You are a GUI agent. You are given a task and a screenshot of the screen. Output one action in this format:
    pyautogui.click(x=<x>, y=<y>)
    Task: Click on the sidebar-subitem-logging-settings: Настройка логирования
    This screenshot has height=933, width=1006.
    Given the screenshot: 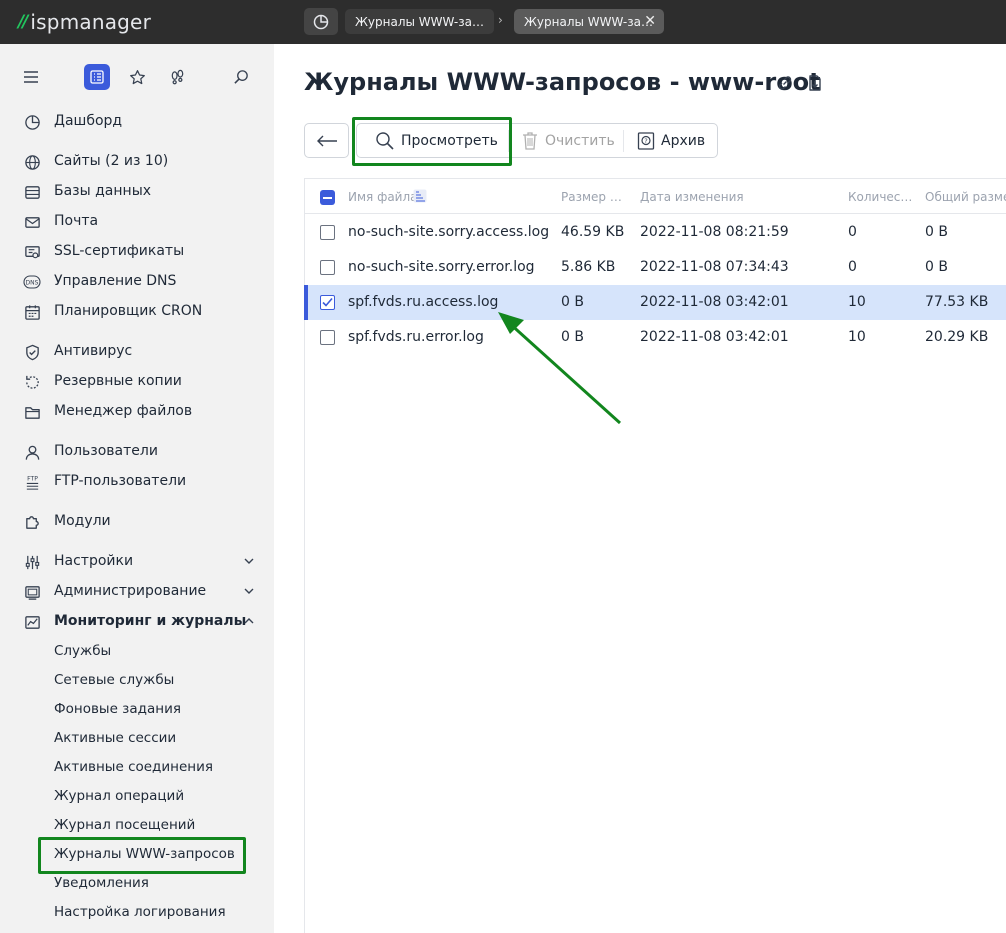 What is the action you would take?
    pyautogui.click(x=140, y=912)
    